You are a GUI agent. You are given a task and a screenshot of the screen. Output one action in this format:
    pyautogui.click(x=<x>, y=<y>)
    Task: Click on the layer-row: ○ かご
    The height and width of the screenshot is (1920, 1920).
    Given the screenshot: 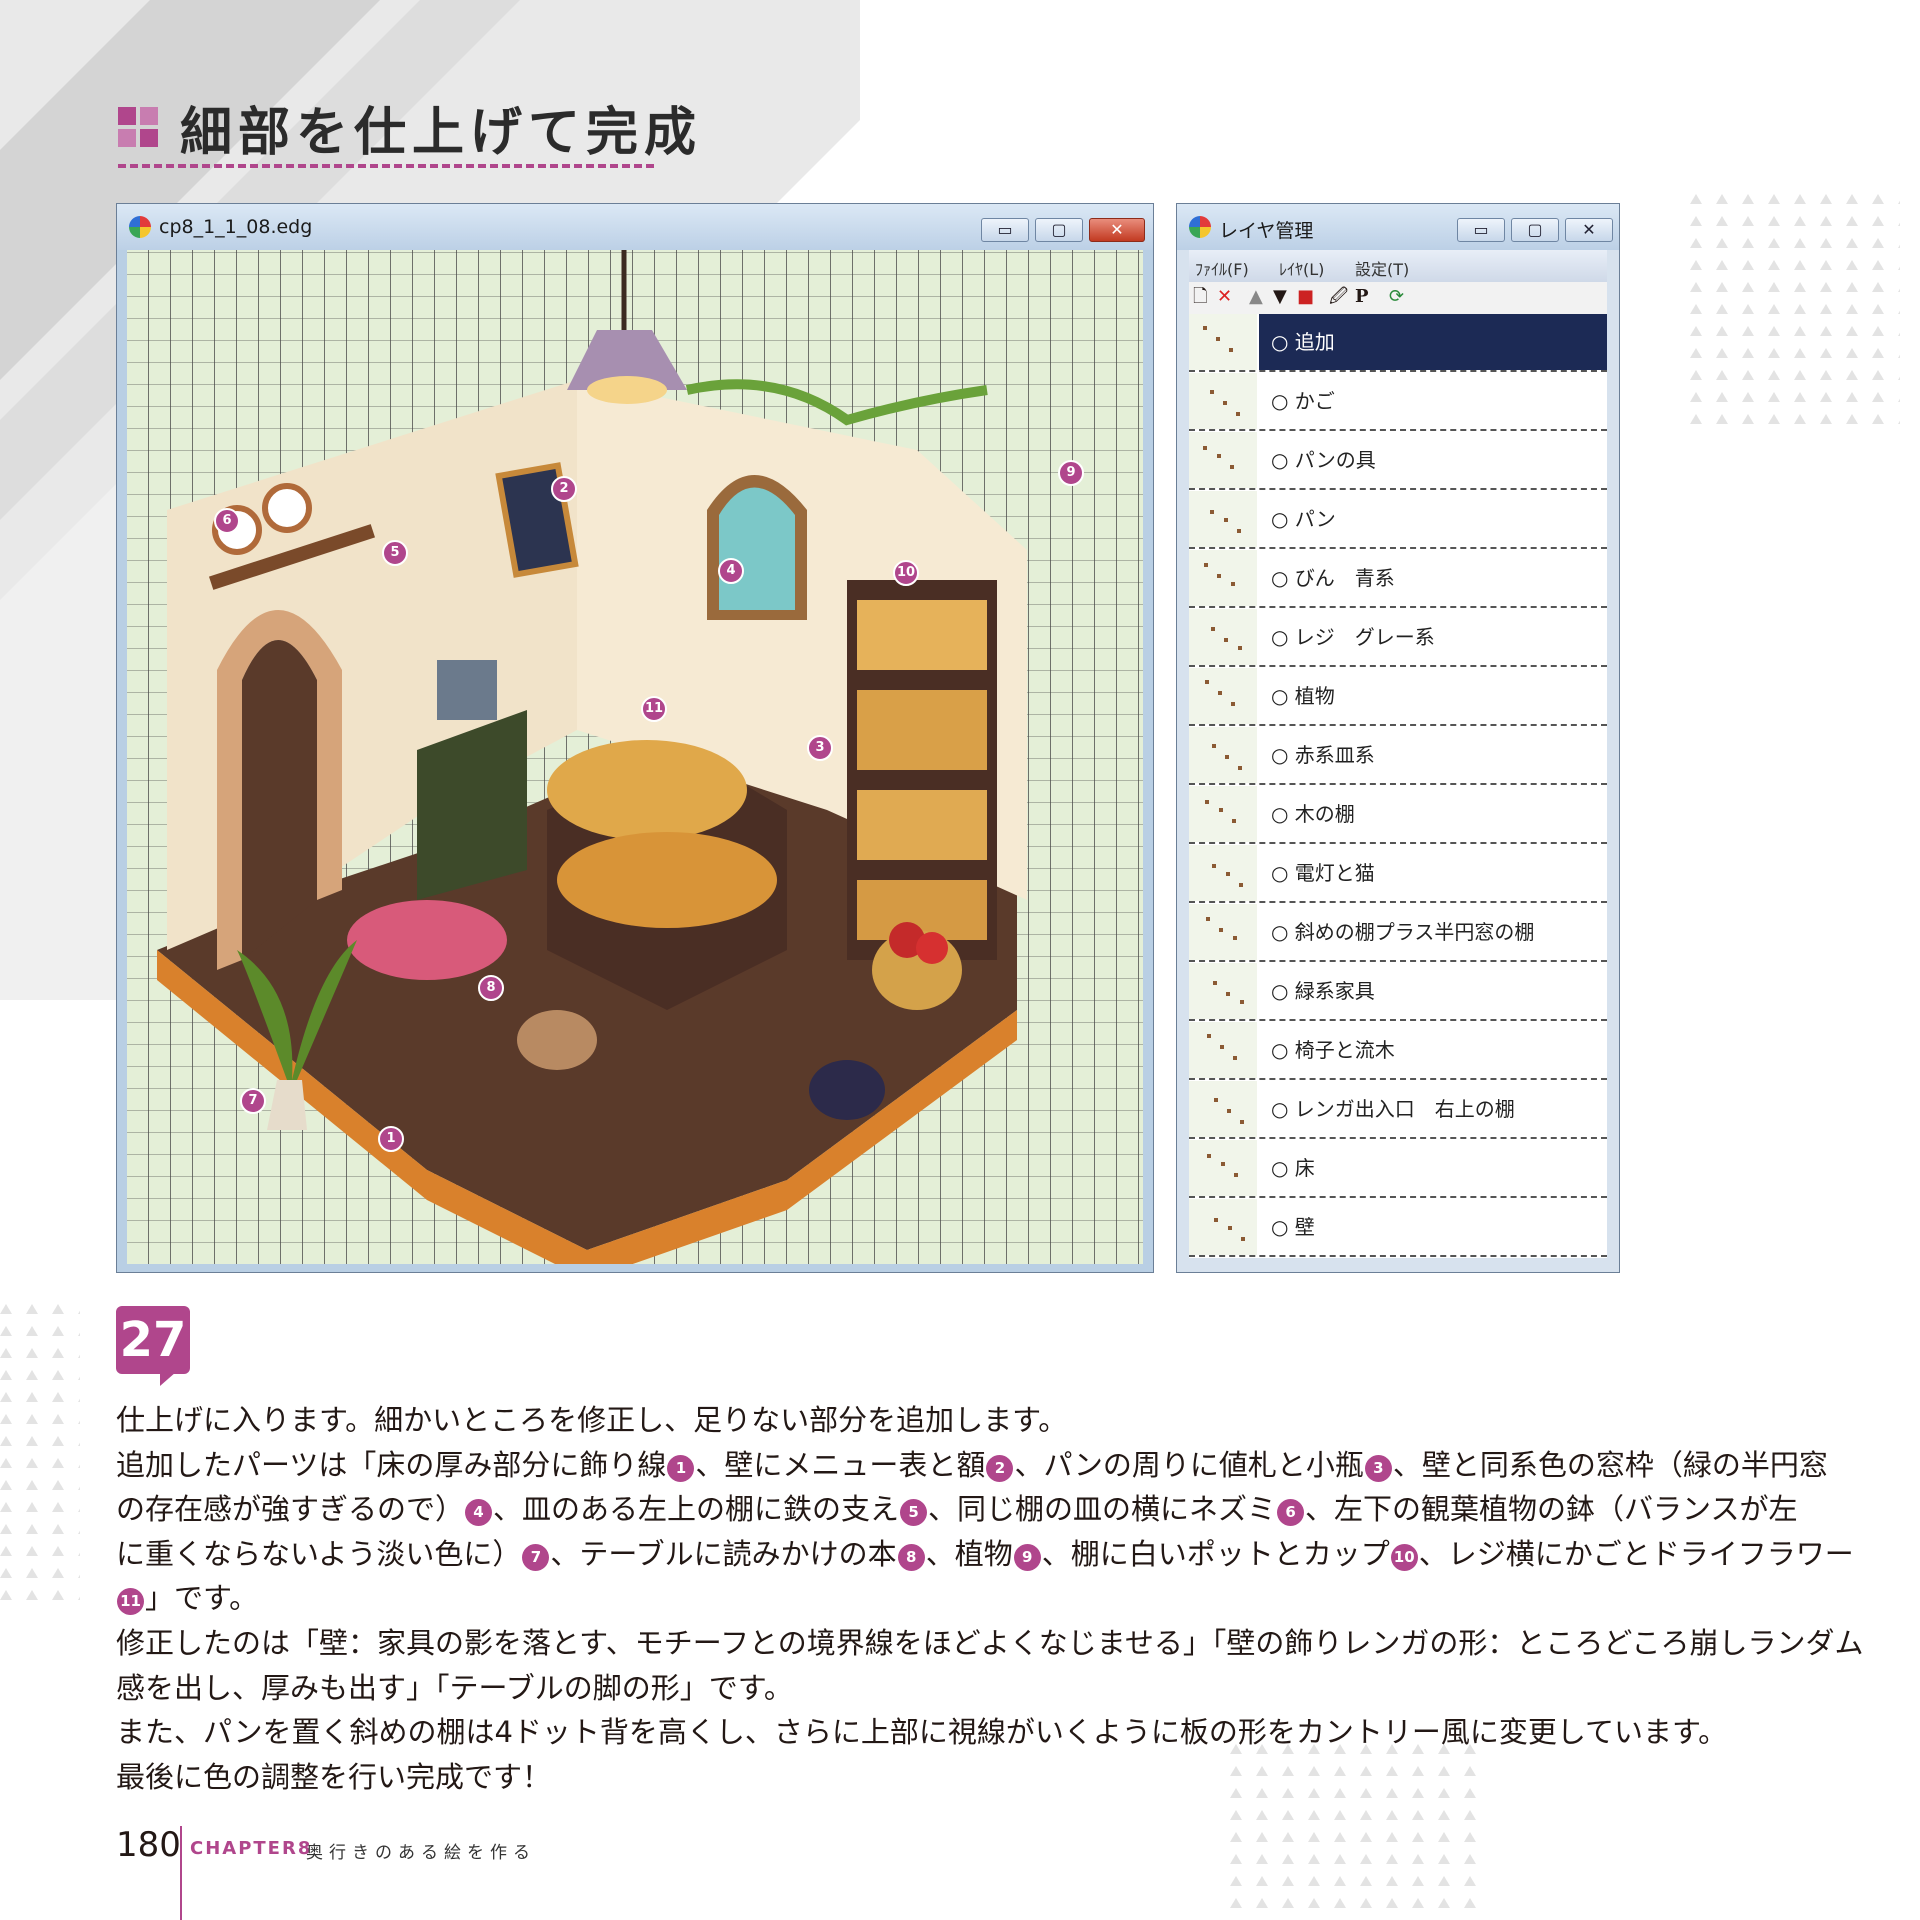 What is the action you would take?
    pyautogui.click(x=1398, y=402)
    